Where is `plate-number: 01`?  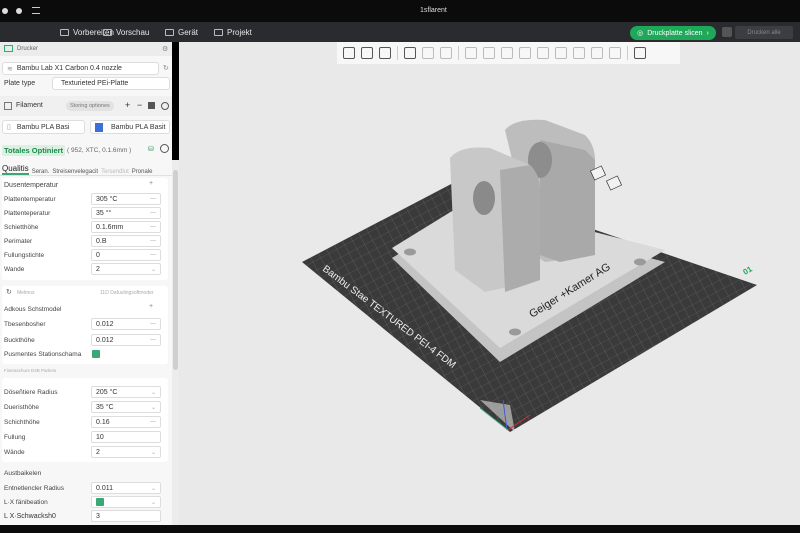
plate-number: 01 is located at coordinates (748, 270).